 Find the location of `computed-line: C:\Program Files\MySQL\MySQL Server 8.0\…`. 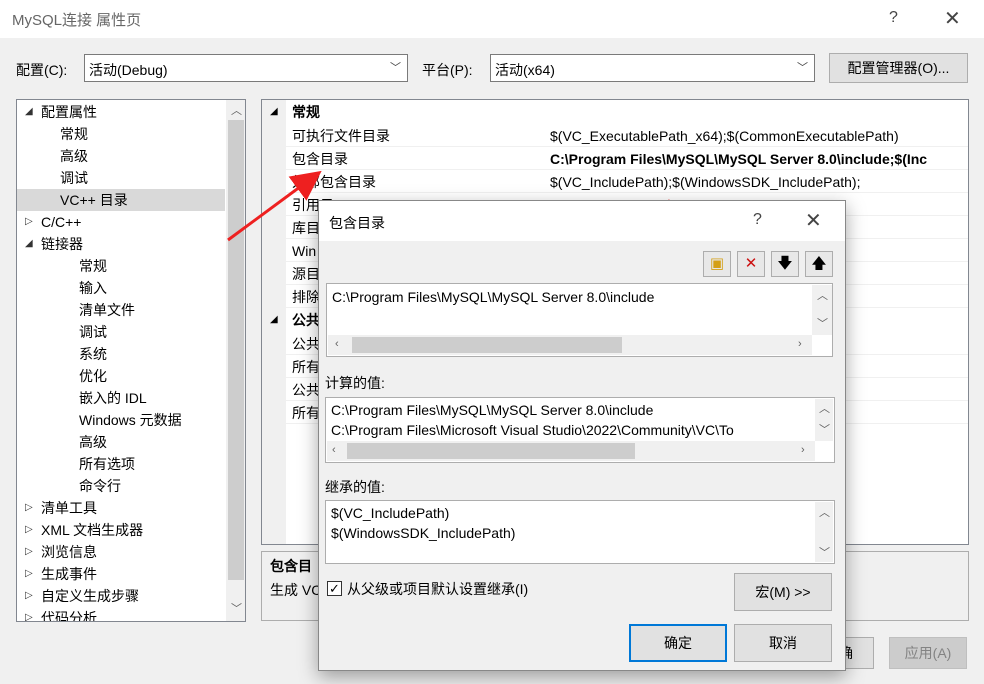

computed-line: C:\Program Files\MySQL\MySQL Server 8.0\… is located at coordinates (492, 410).